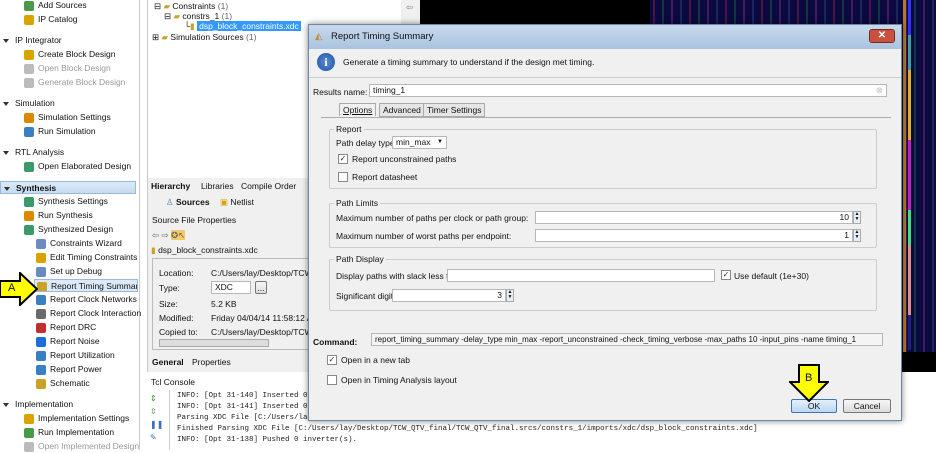 The image size is (936, 453). I want to click on properties-file: ▮ dsp_block_constraints.xdc, so click(204, 250).